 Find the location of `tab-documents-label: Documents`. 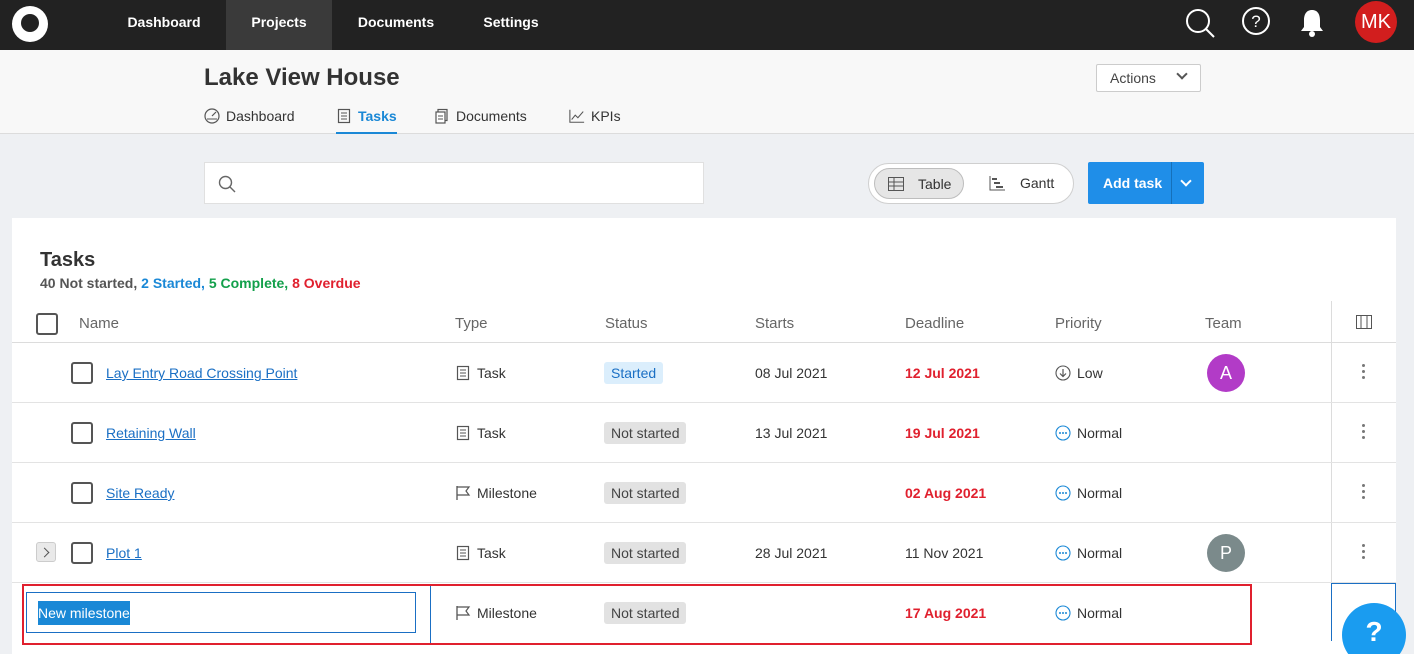

tab-documents-label: Documents is located at coordinates (491, 116).